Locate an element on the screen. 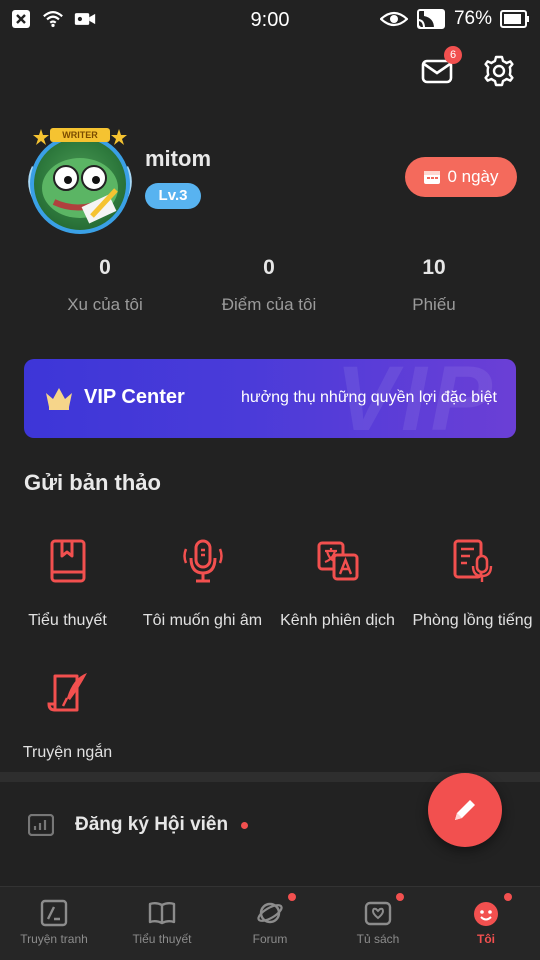  grid-label: Truyện ngắn is located at coordinates (67, 752).